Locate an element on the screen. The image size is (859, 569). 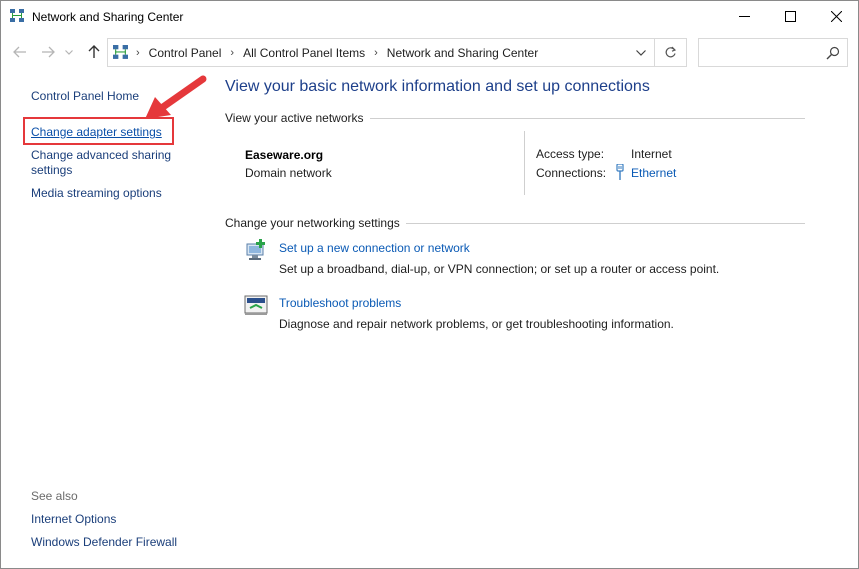
control-panel-home-link: Control Panel Home is located at coordinates (85, 96).